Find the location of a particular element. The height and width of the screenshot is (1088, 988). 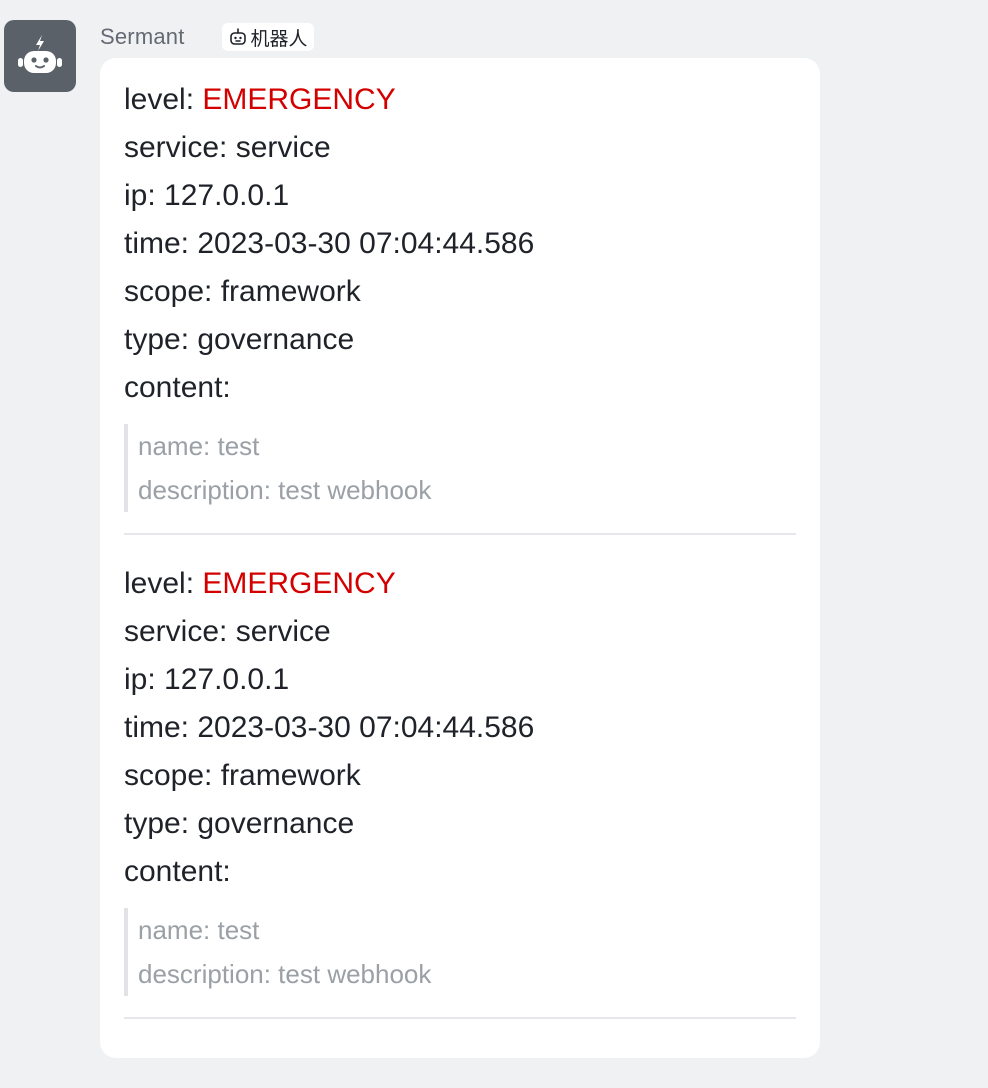

robot-icon is located at coordinates (40, 54).